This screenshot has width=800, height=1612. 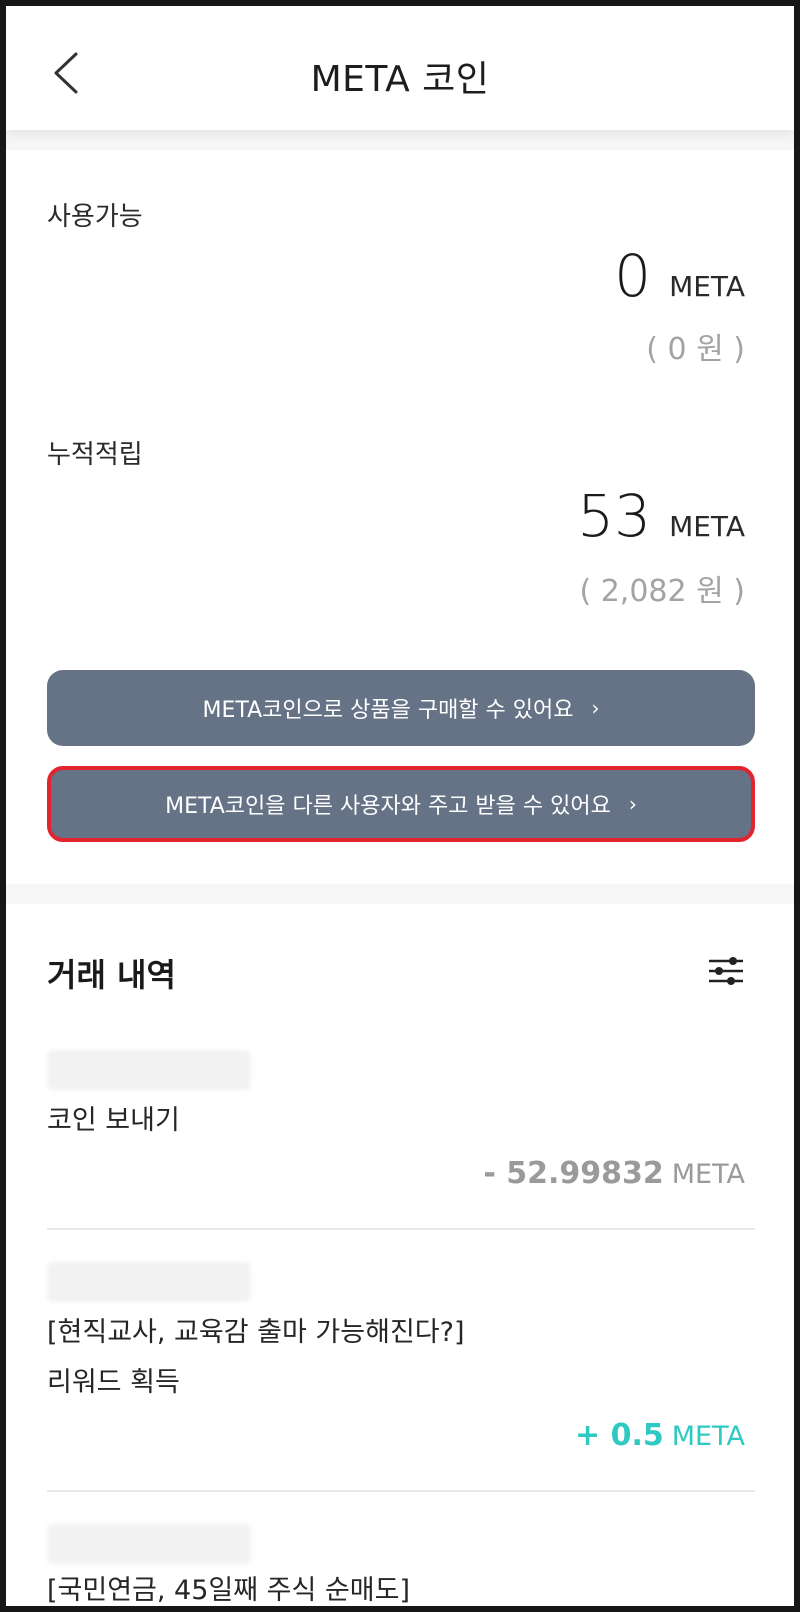 I want to click on available-amount-value: 0, so click(x=633, y=276).